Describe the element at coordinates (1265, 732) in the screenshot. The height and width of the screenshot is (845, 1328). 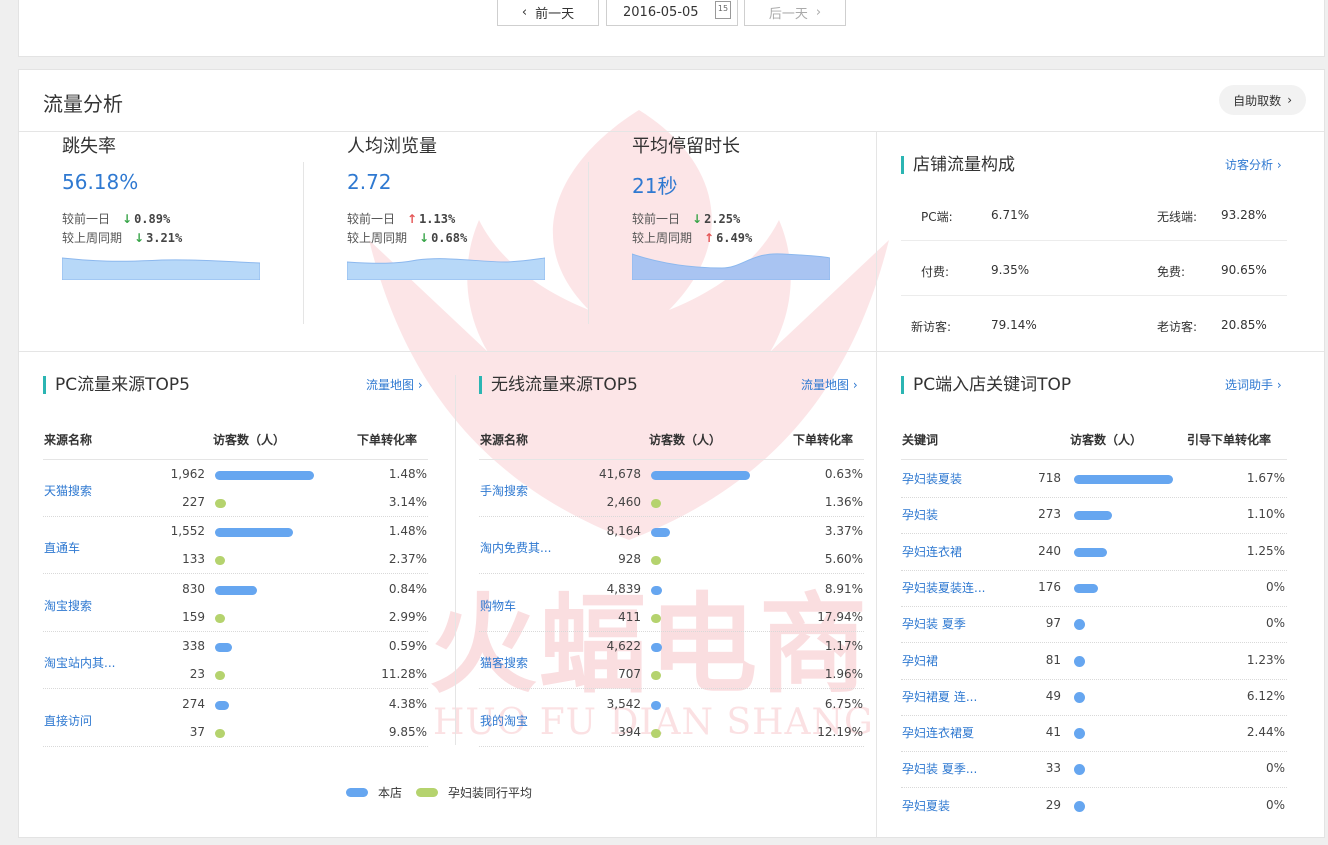
I see `keyword-conversion: 2.44%` at that location.